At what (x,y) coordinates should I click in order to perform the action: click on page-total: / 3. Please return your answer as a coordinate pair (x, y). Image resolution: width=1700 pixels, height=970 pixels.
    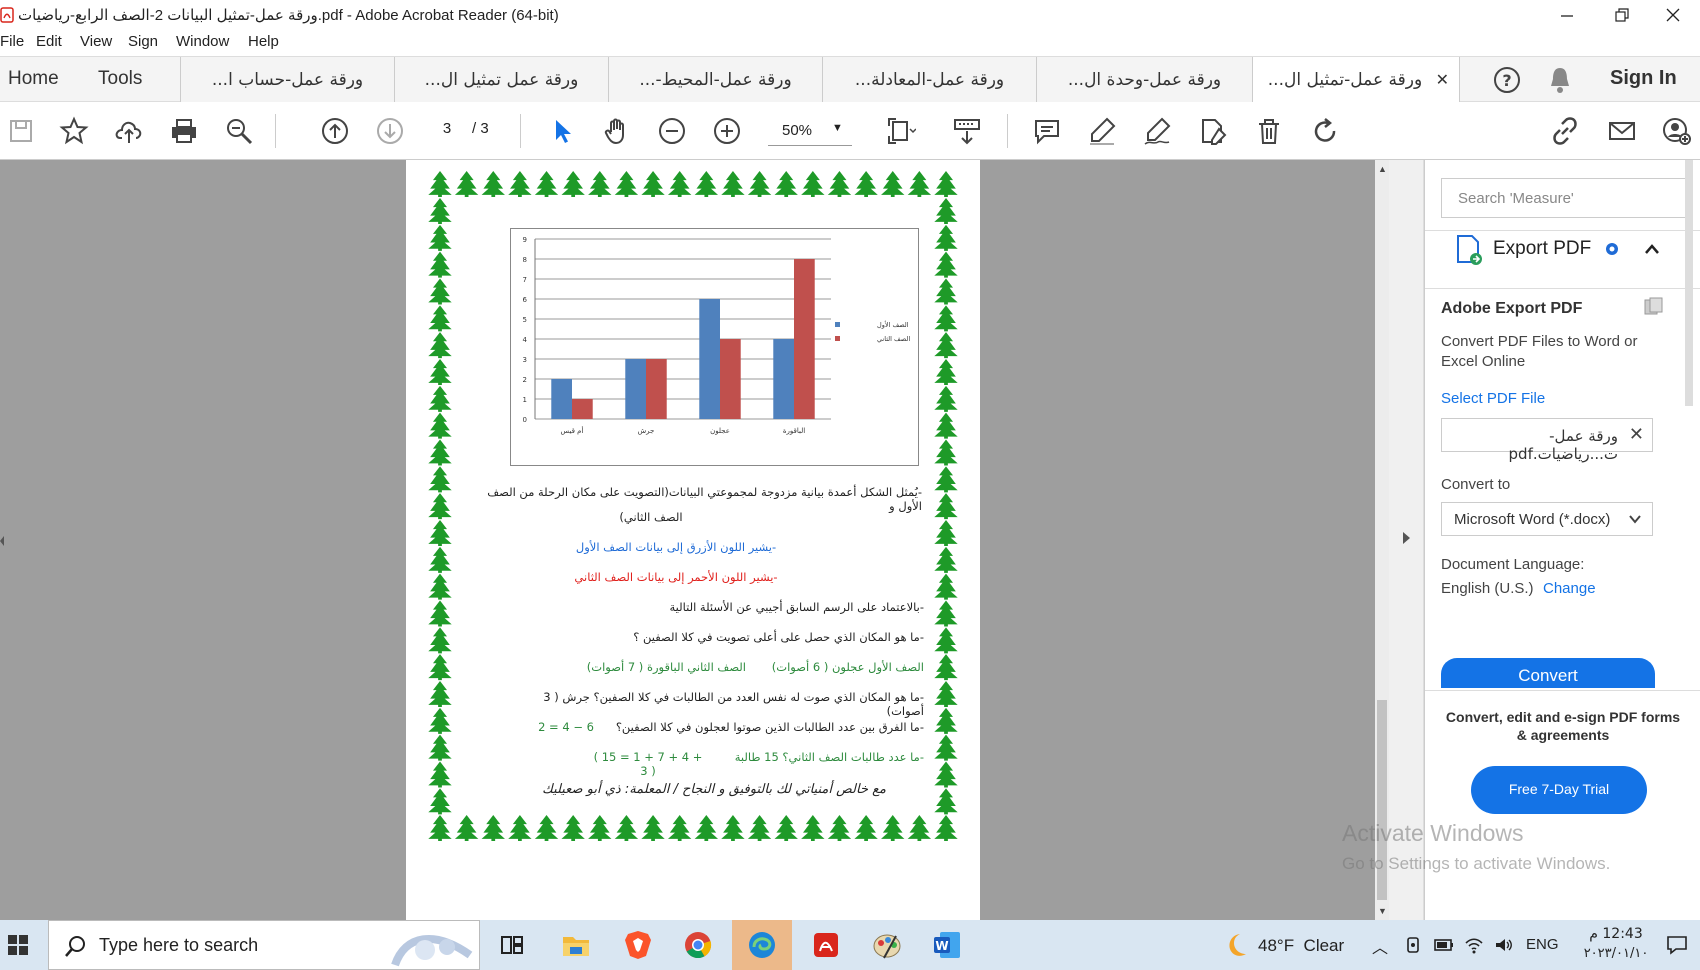
    Looking at the image, I should click on (480, 128).